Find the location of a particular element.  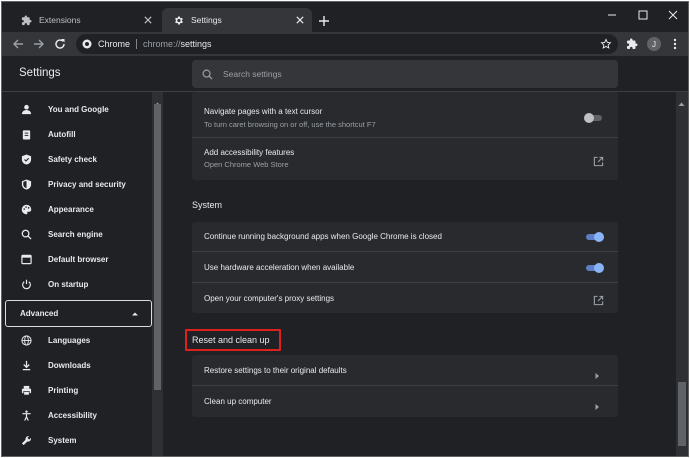

row-title: Open your computer's proxy settings is located at coordinates (269, 298).